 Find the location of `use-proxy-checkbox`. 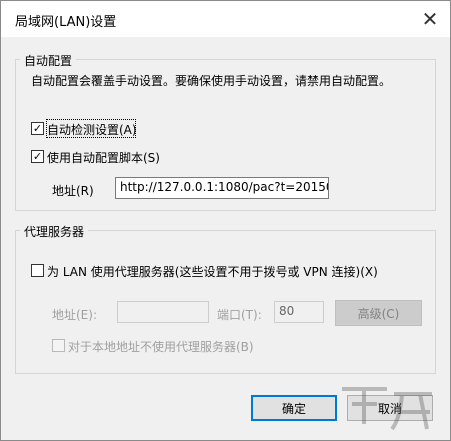

use-proxy-checkbox is located at coordinates (37, 270).